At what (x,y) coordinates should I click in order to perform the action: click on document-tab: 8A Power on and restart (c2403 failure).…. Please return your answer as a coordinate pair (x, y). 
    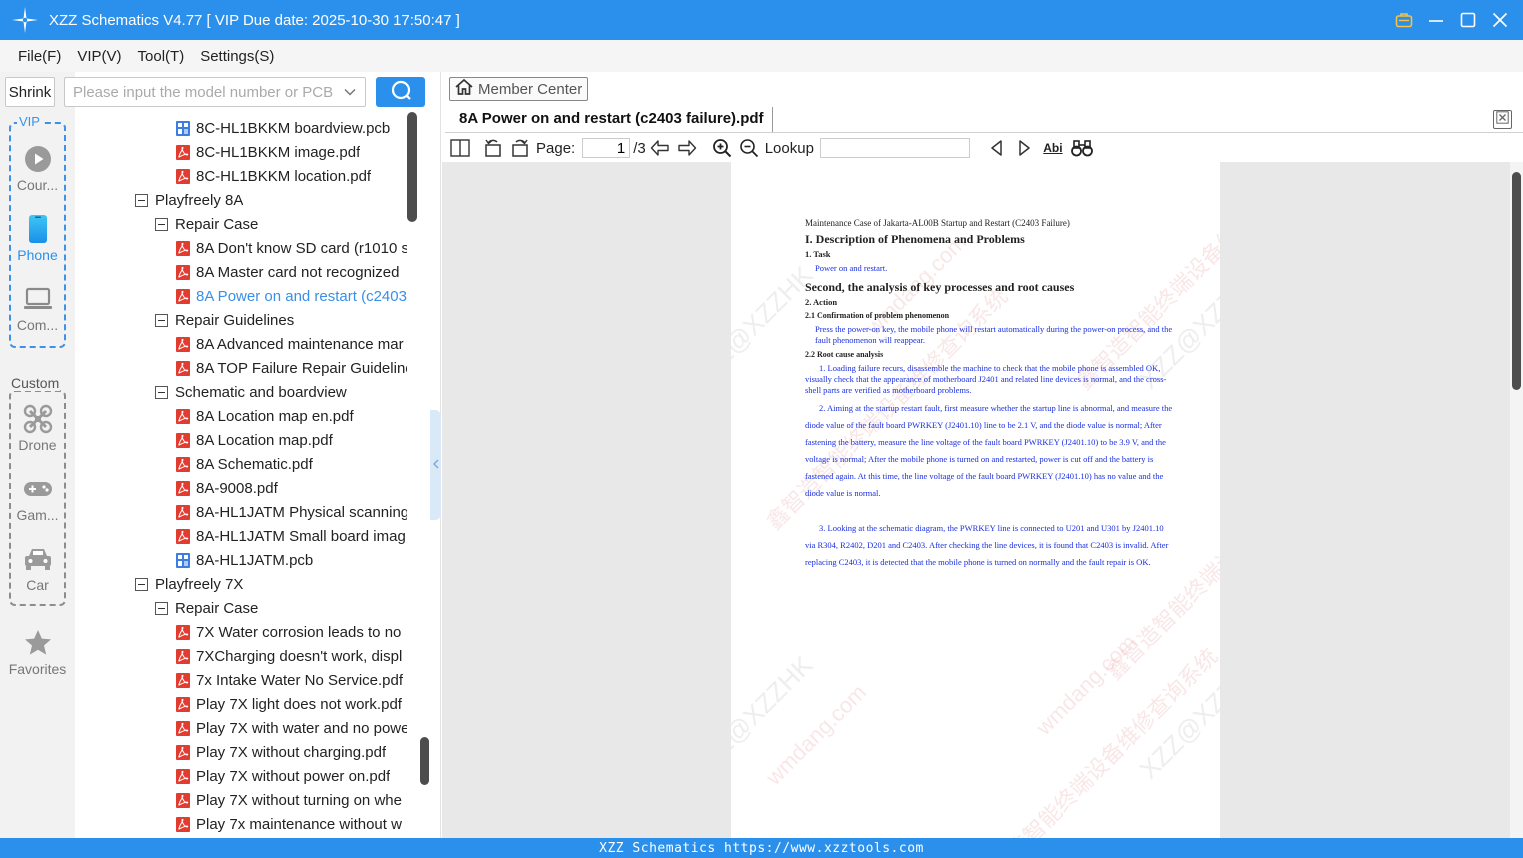
    Looking at the image, I should click on (612, 120).